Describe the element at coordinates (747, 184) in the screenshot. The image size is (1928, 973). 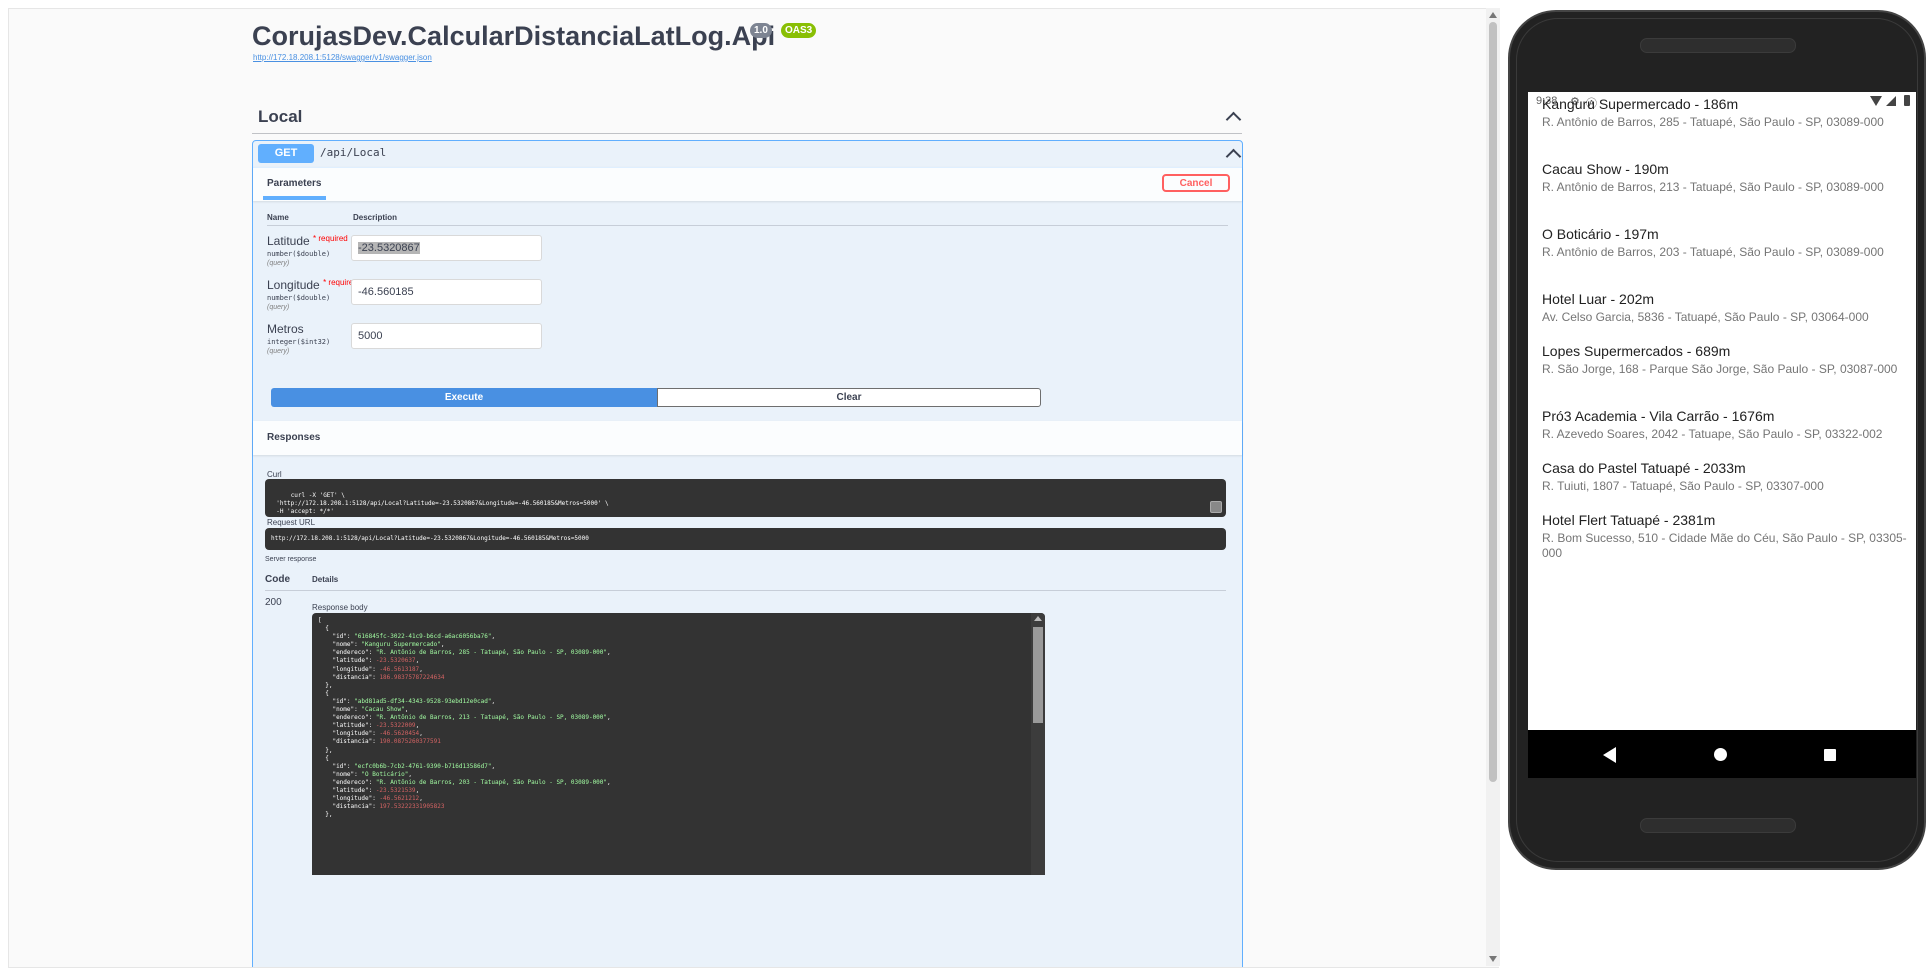
I see `parameters-header: Parameters Cancel` at that location.